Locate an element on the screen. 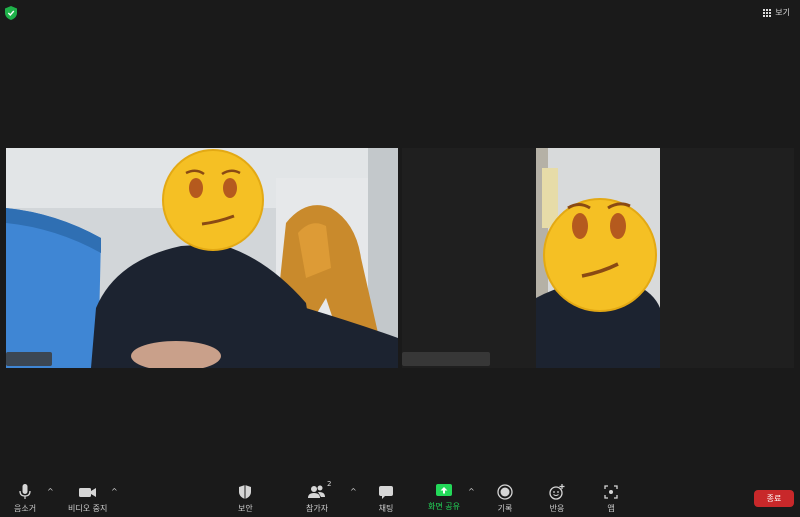 The image size is (800, 517). share-options-chevron-up-icon: ^ is located at coordinates (471, 491).